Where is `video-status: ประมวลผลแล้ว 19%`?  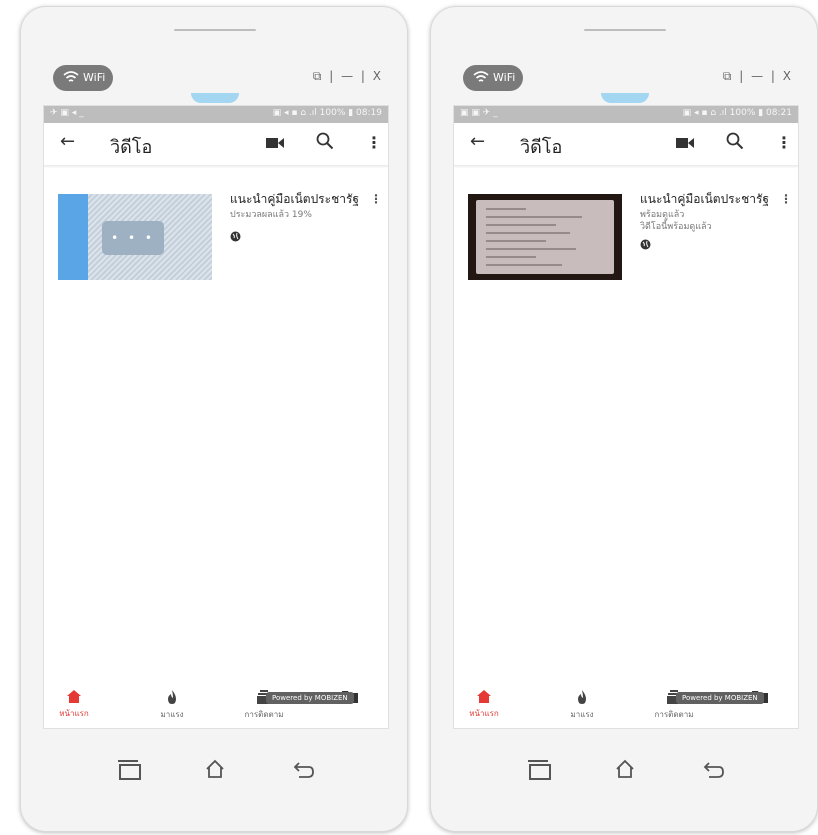
video-status: ประมวลผลแล้ว 19% is located at coordinates (271, 215).